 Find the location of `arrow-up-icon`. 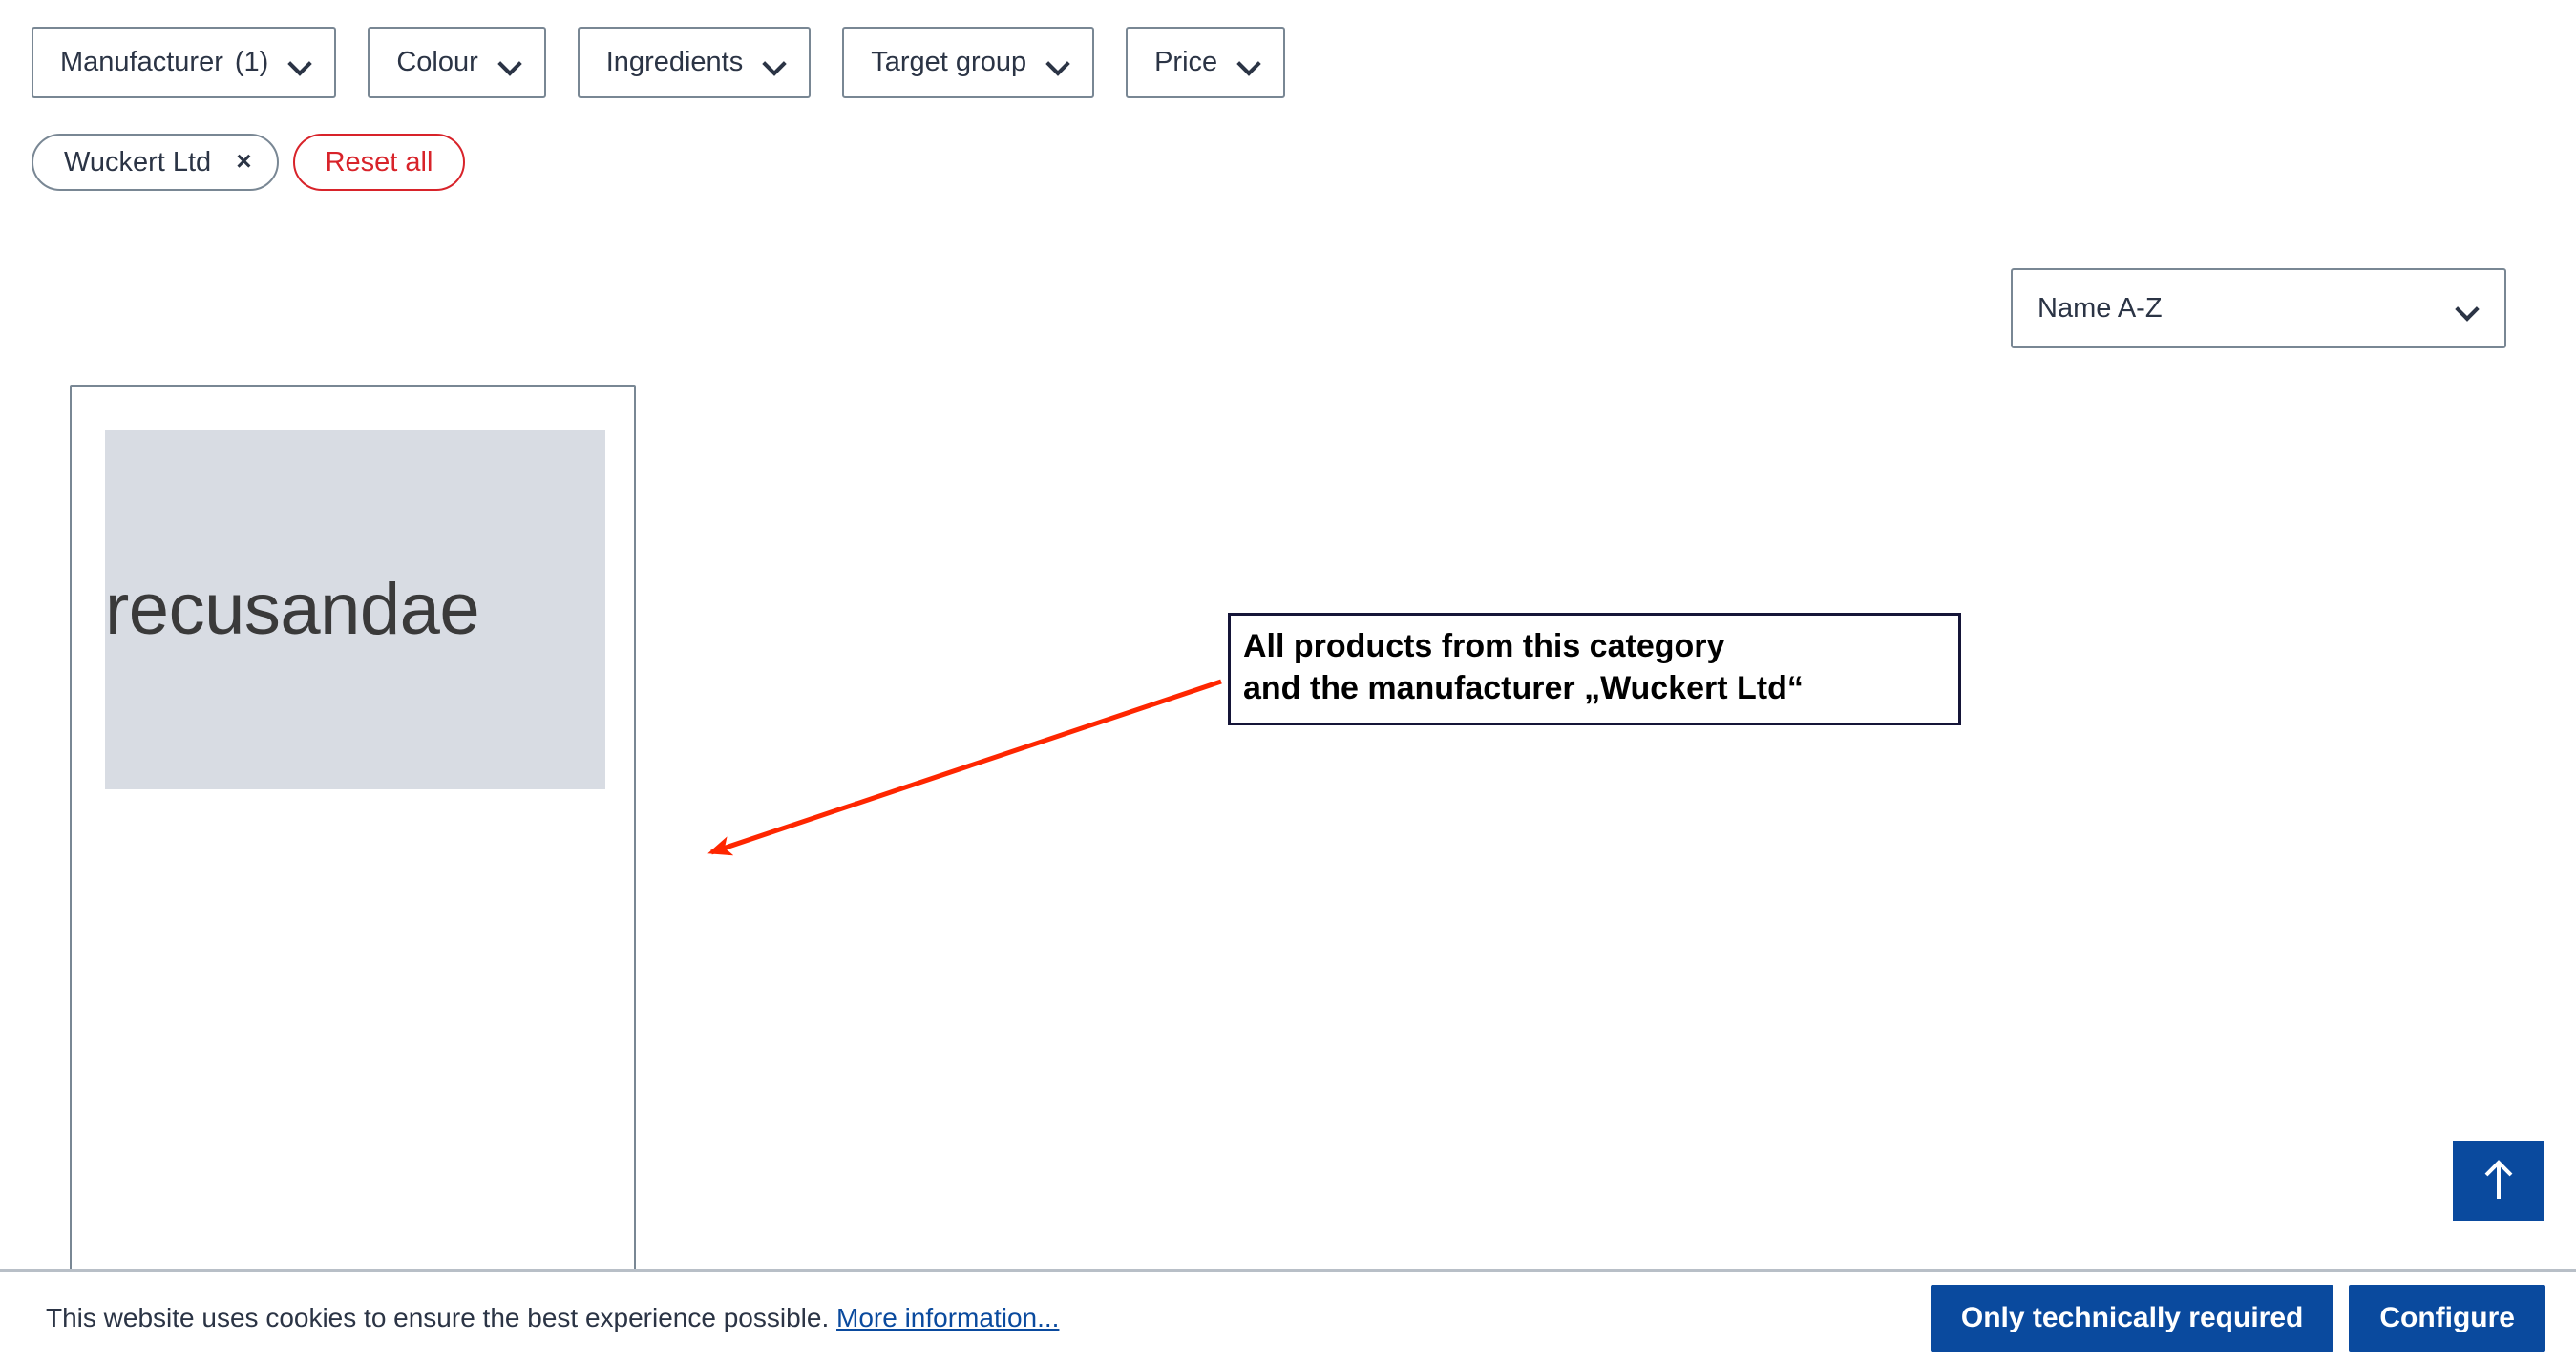

arrow-up-icon is located at coordinates (2498, 1179).